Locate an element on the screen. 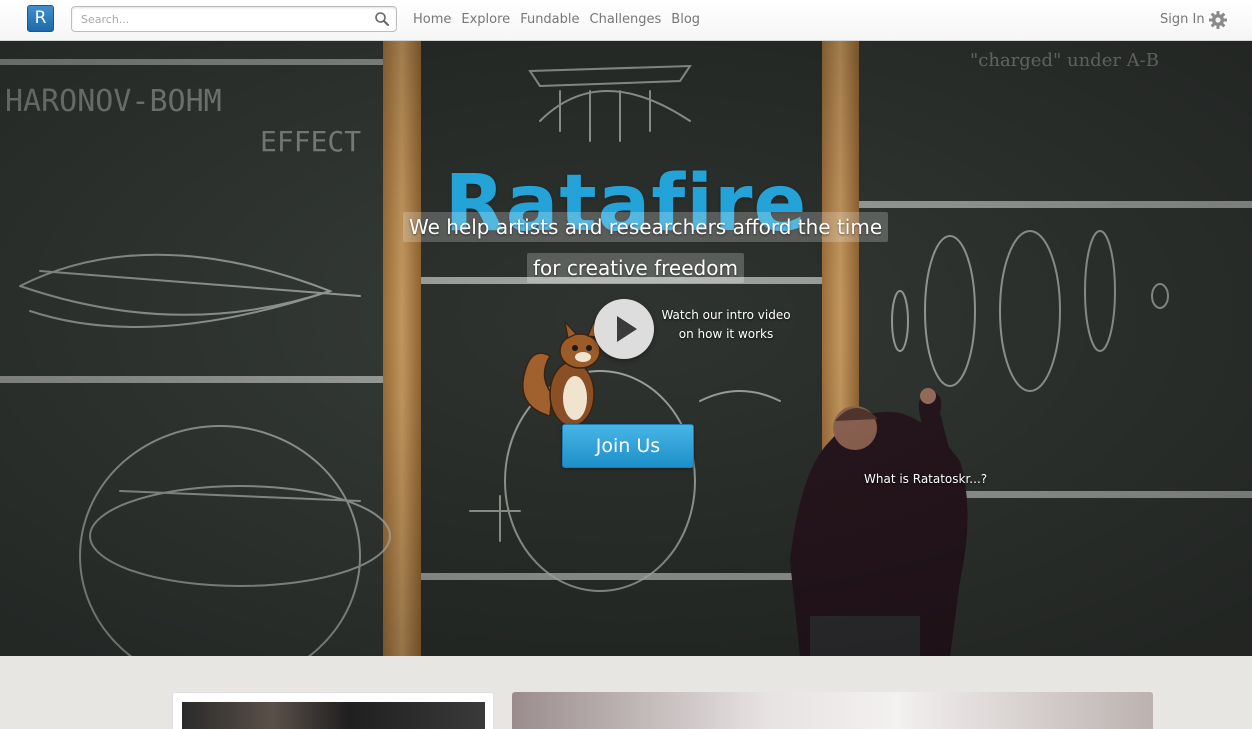  sign-in-link: Sign In is located at coordinates (1182, 19).